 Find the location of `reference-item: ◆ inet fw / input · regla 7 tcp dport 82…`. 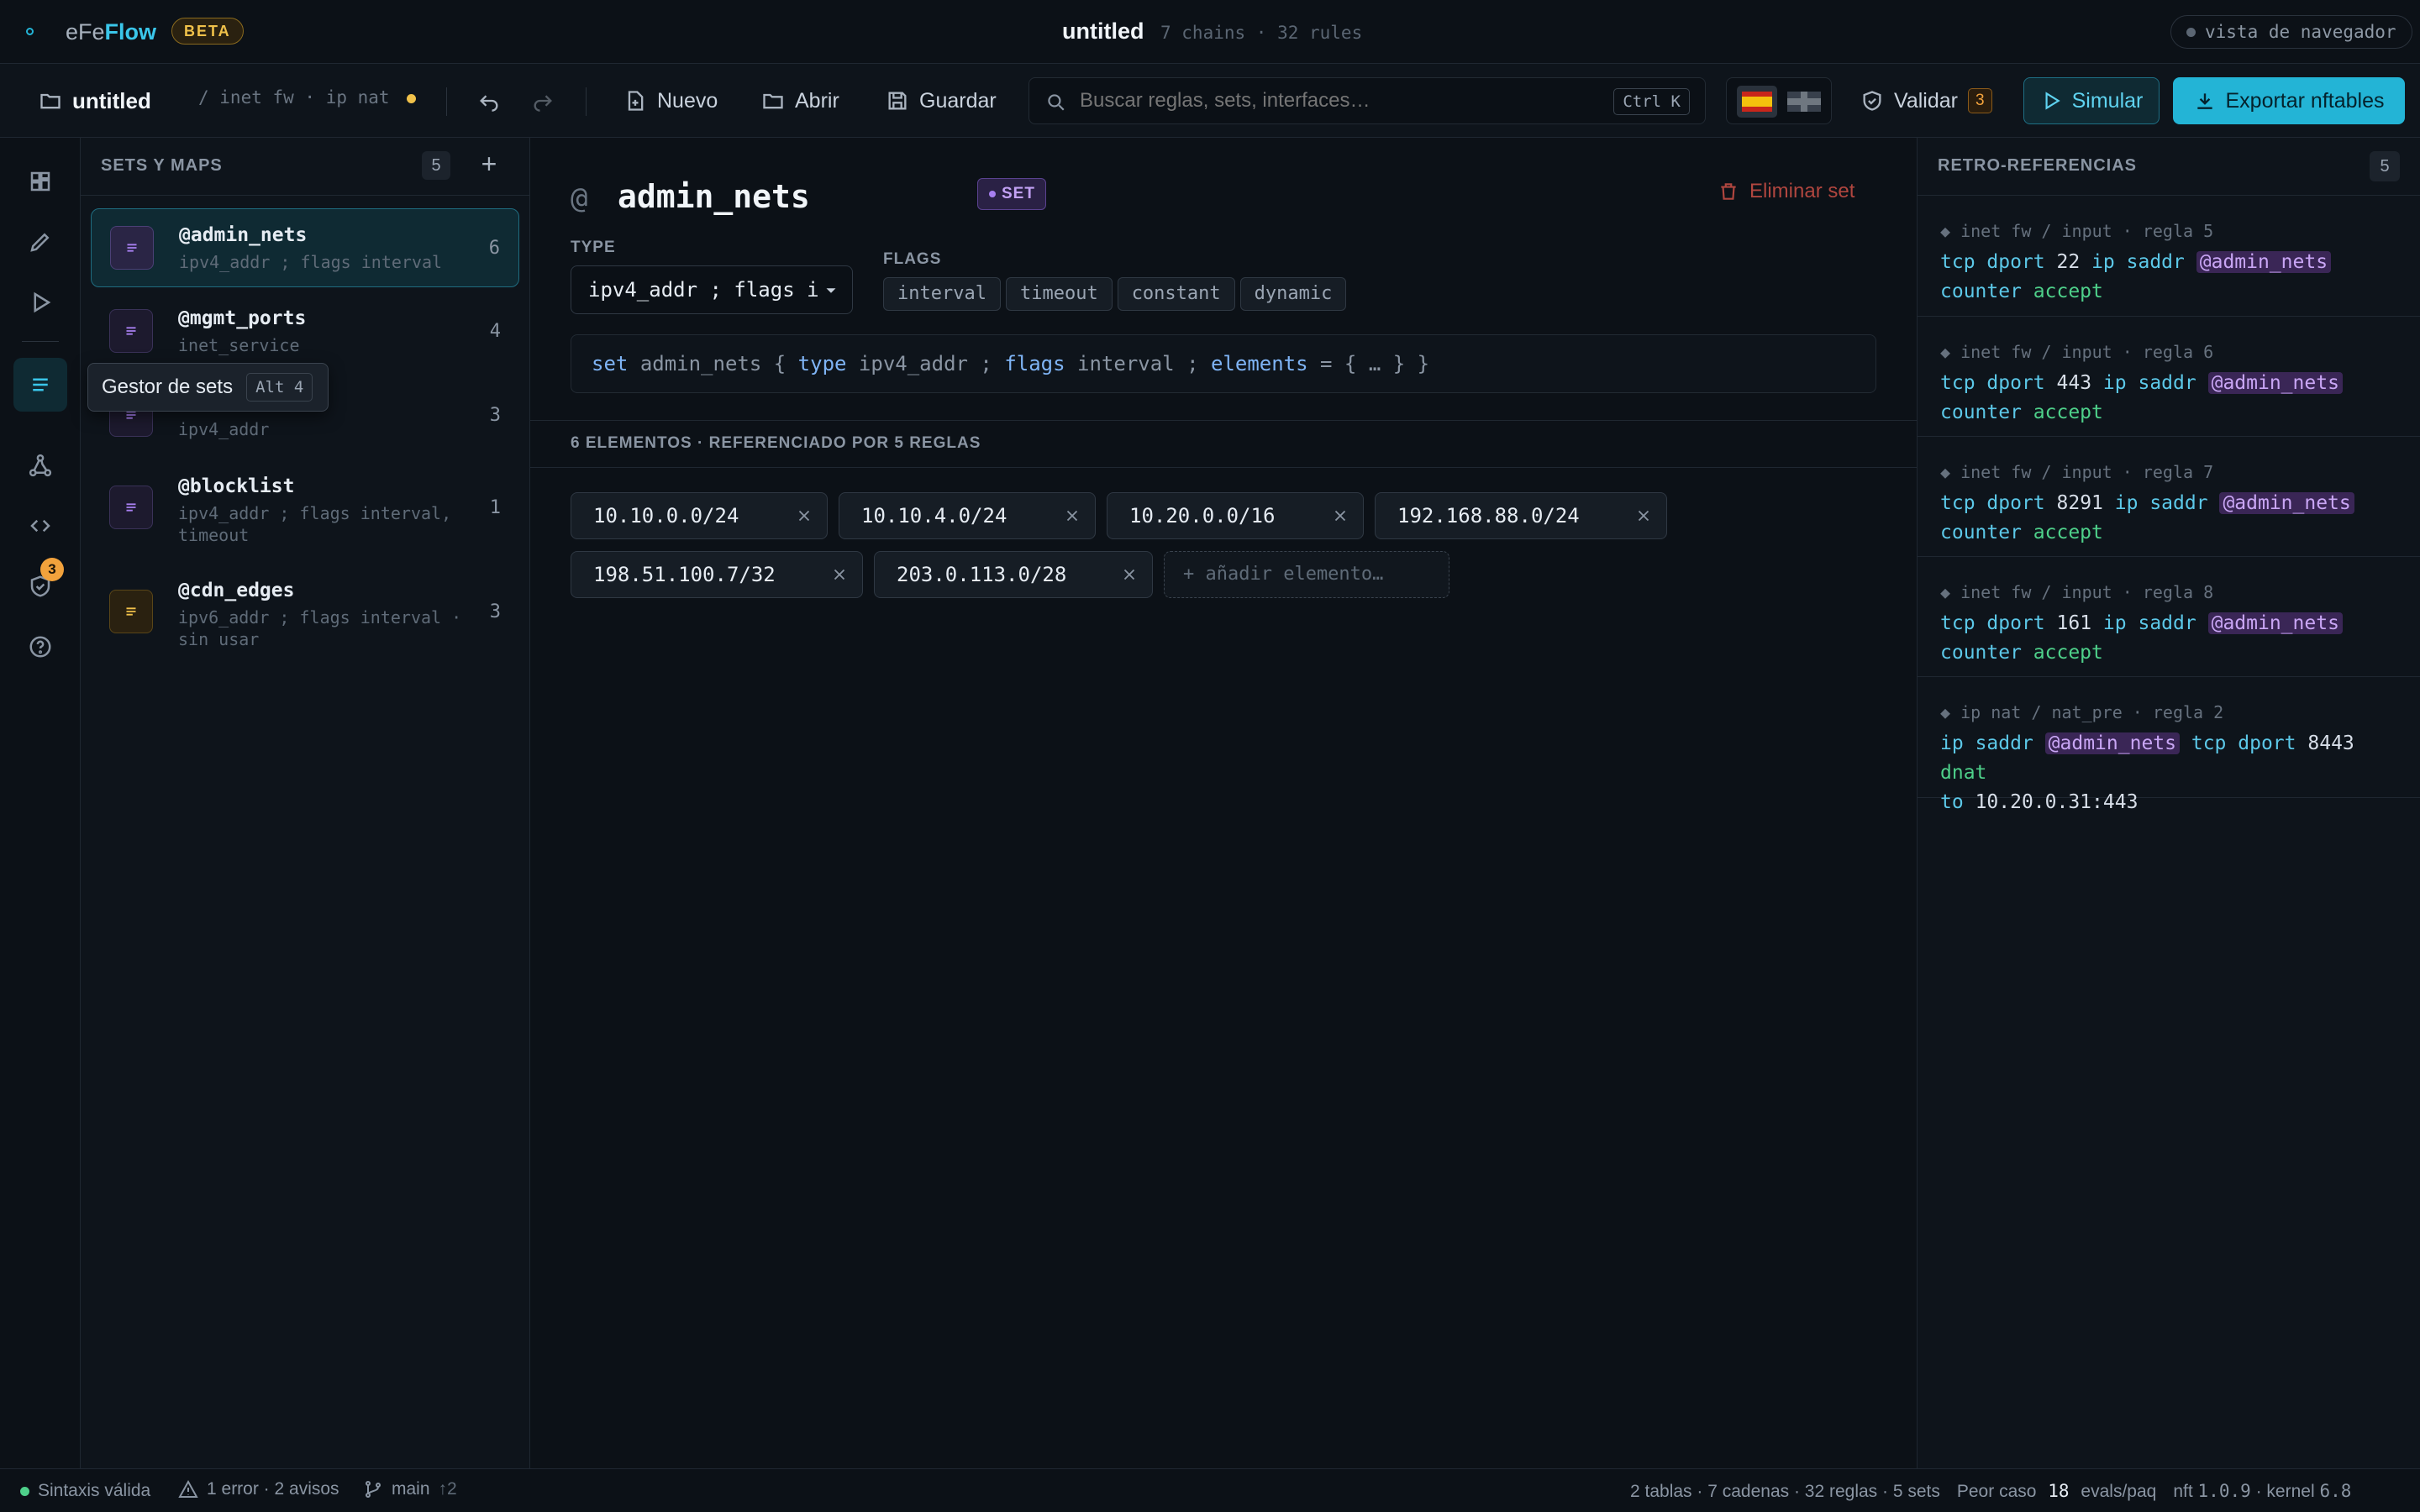

reference-item: ◆ inet fw / input · regla 7 tcp dport 82… is located at coordinates (2169, 497).